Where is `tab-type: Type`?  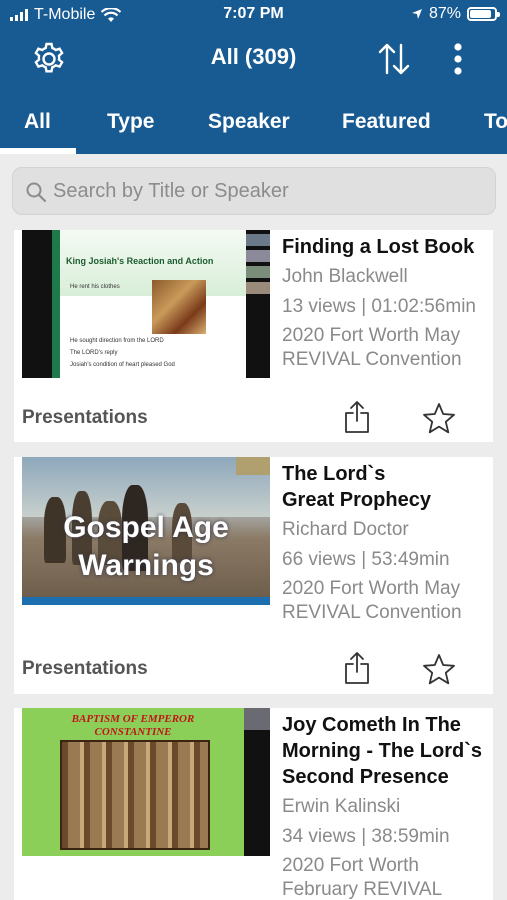 tab-type: Type is located at coordinates (130, 122).